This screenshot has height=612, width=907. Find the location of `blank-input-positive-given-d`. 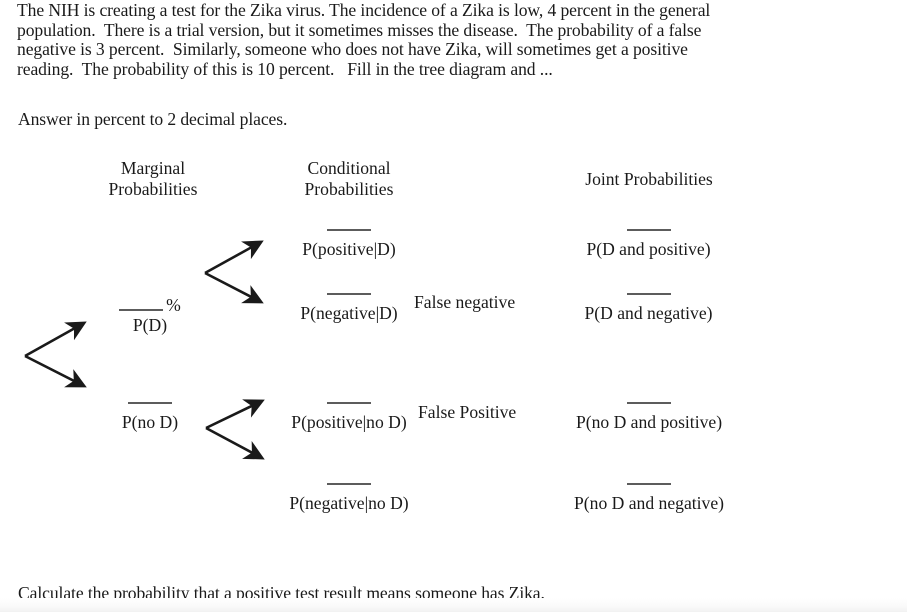

blank-input-positive-given-d is located at coordinates (349, 230).